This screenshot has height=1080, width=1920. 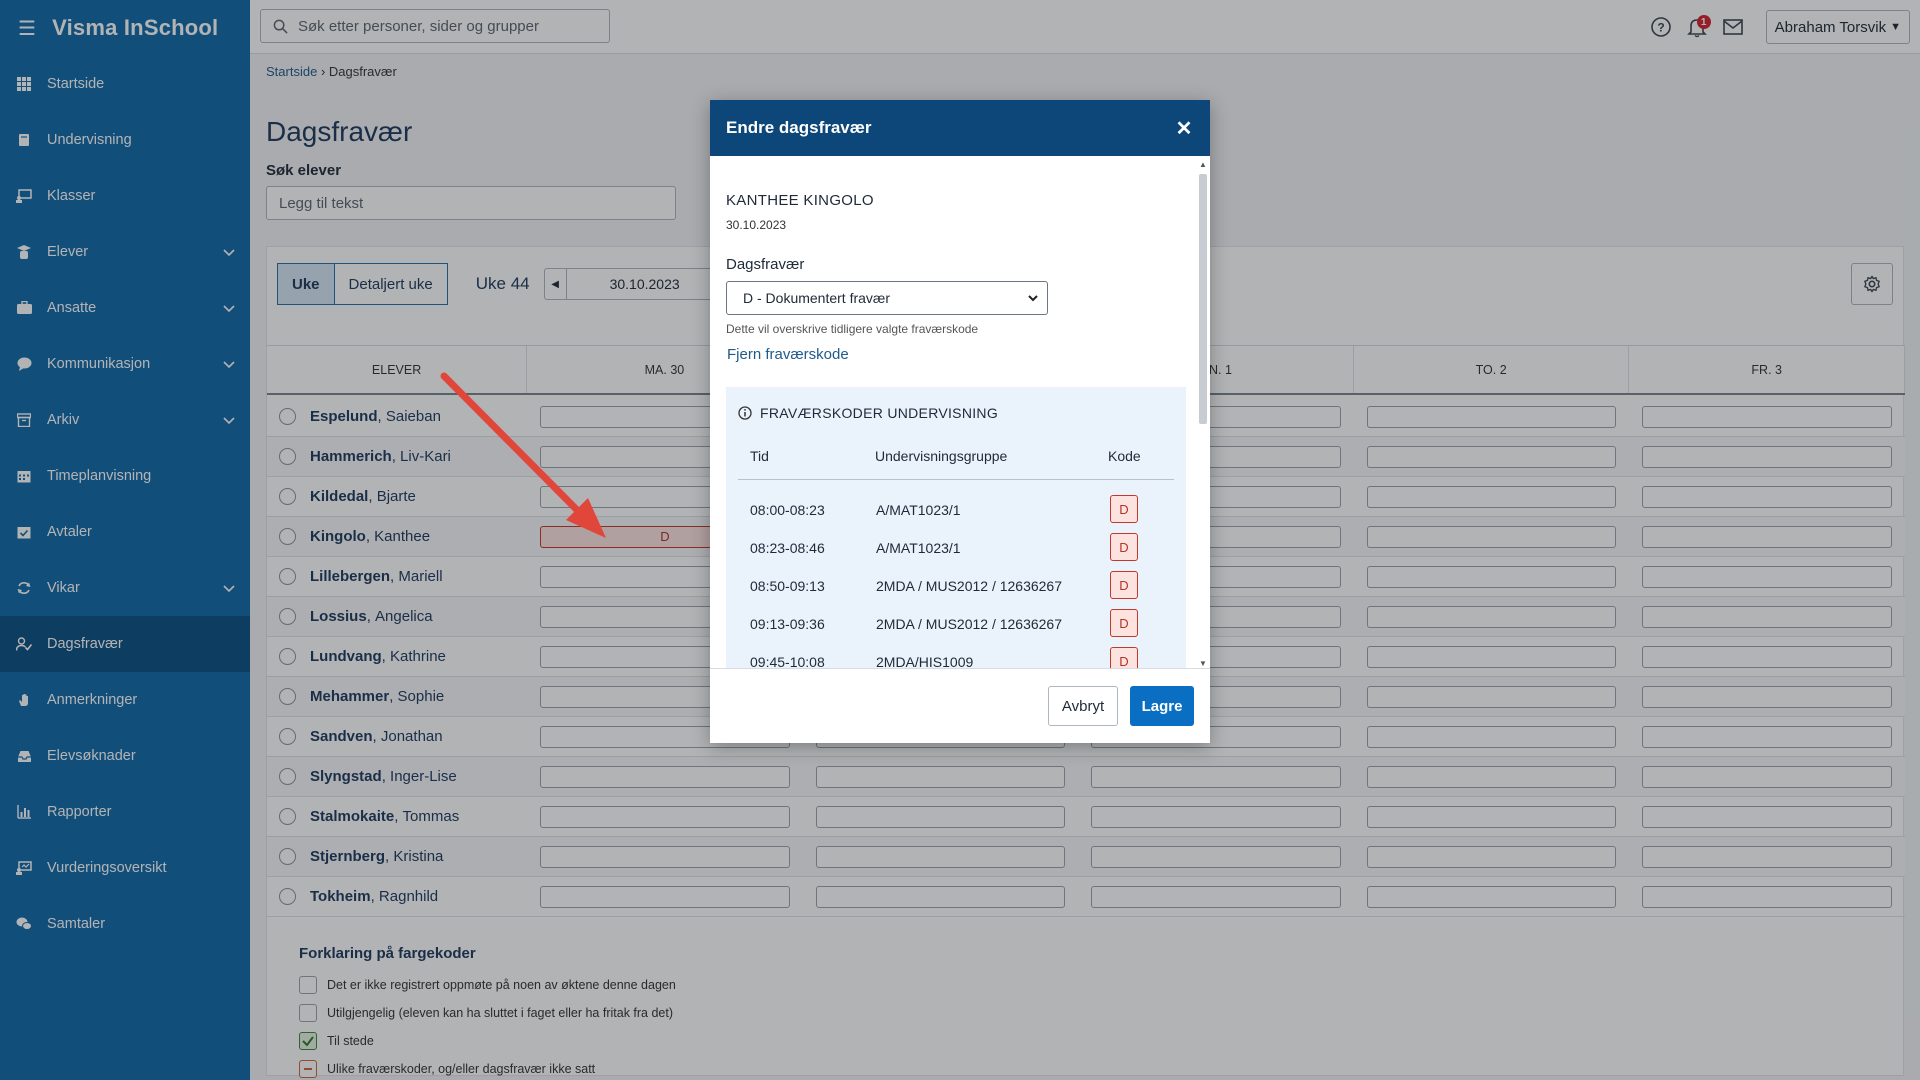 I want to click on lesson-code-row: 08:00-08:23 A/MAT1023/1 D, so click(x=956, y=510).